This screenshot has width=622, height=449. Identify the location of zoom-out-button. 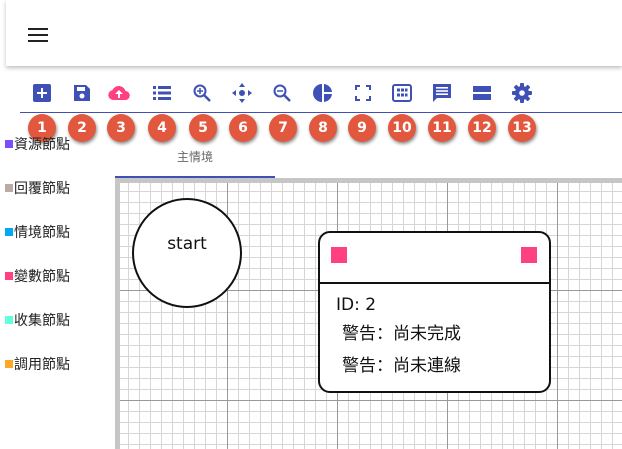
(282, 93).